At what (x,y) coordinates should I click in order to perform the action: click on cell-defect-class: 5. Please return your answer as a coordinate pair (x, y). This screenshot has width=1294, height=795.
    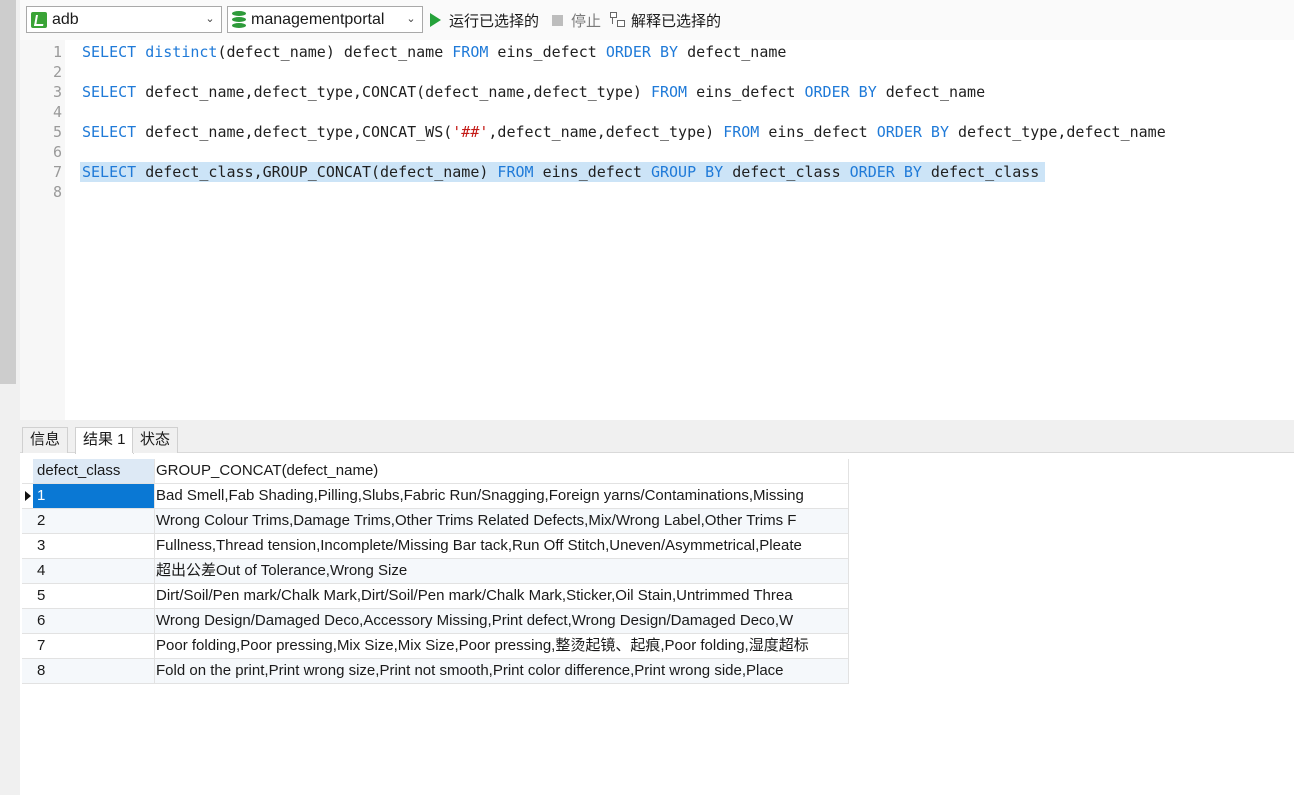
    Looking at the image, I should click on (94, 596).